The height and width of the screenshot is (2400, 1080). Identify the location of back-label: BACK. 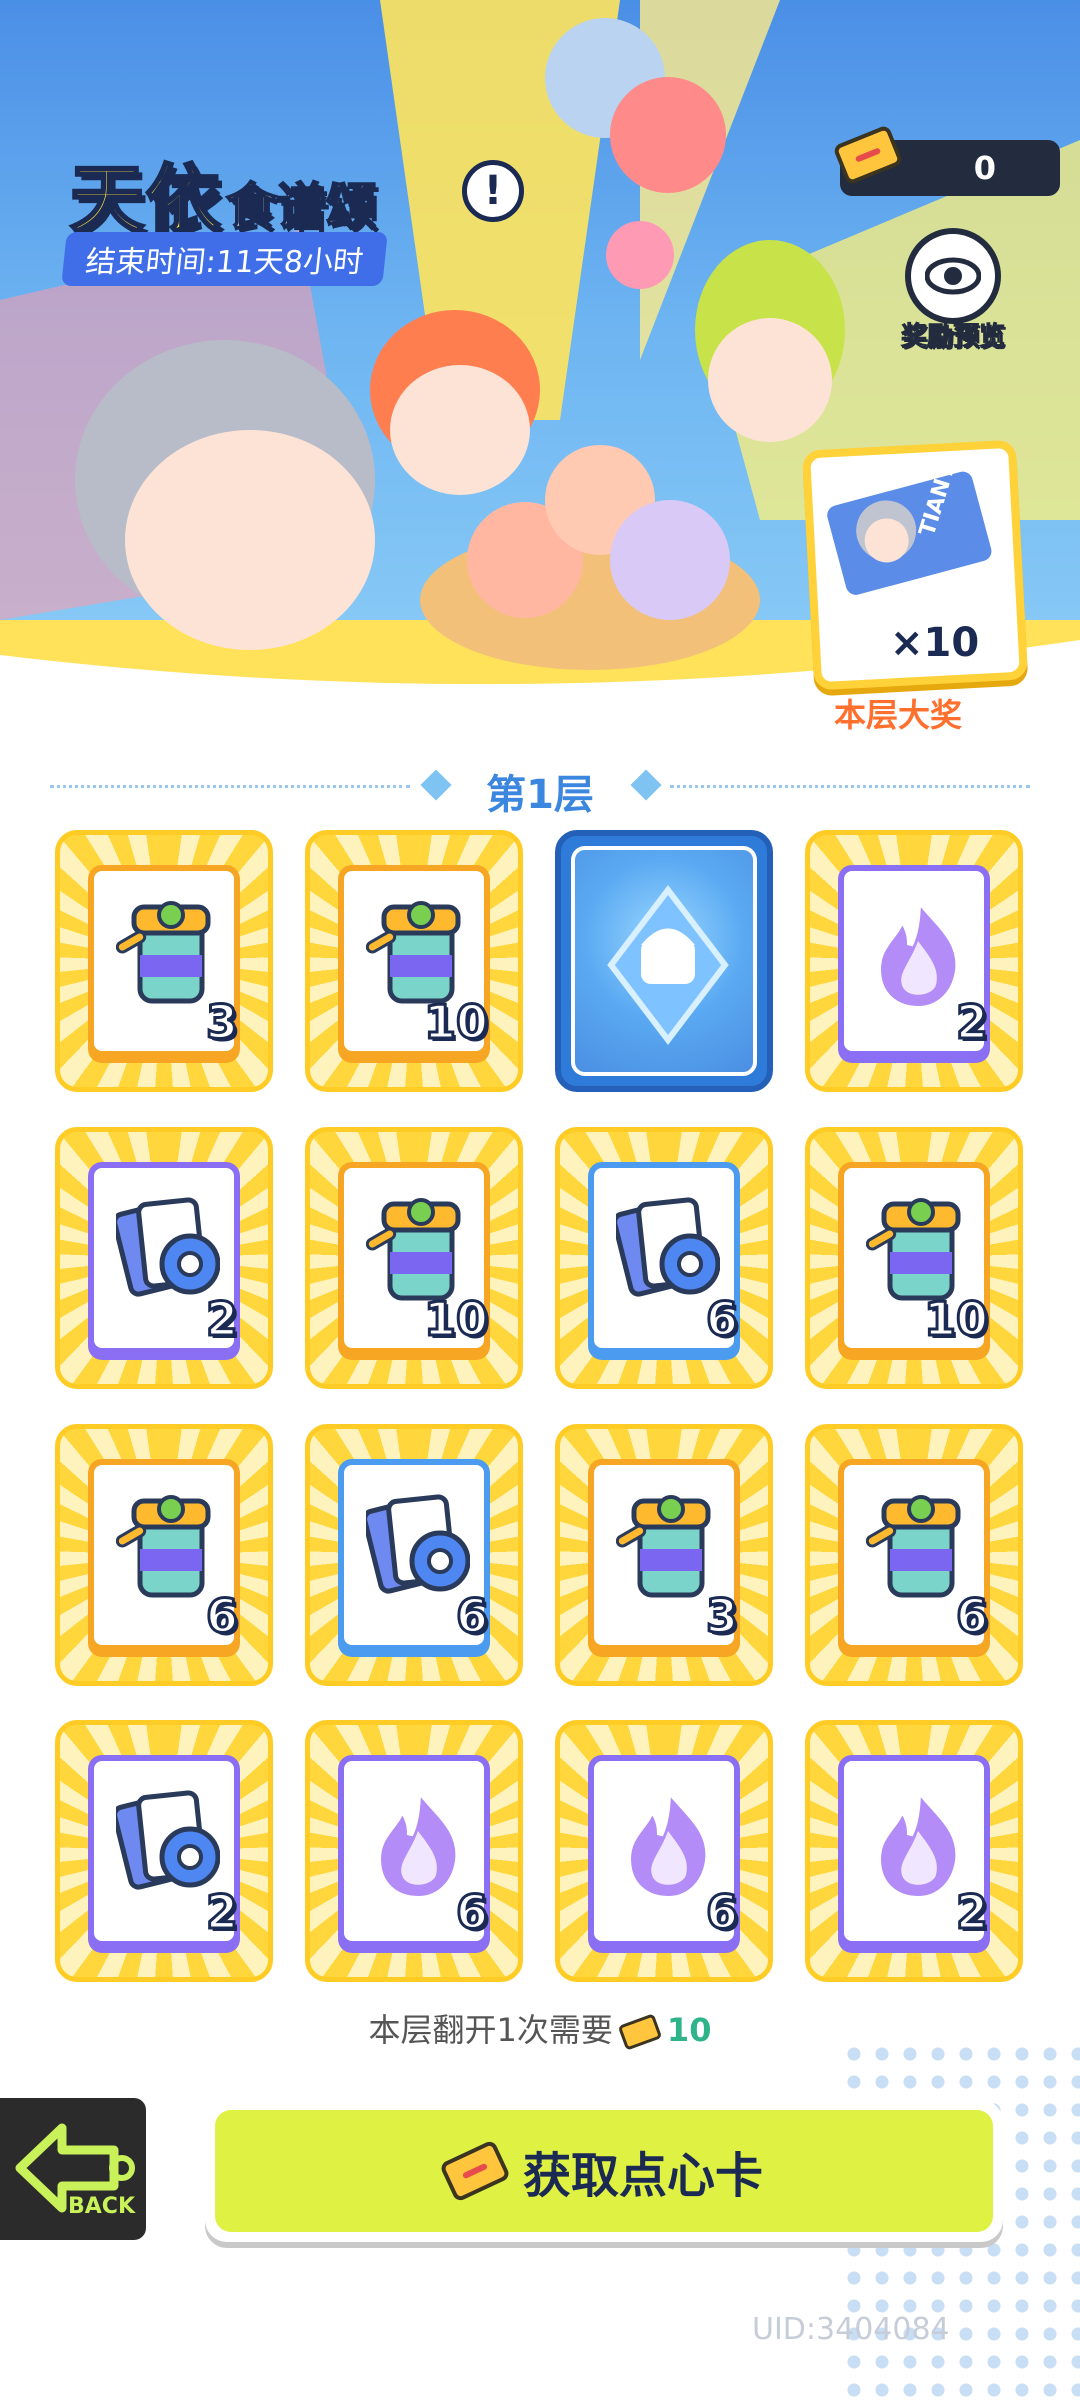
(101, 2206).